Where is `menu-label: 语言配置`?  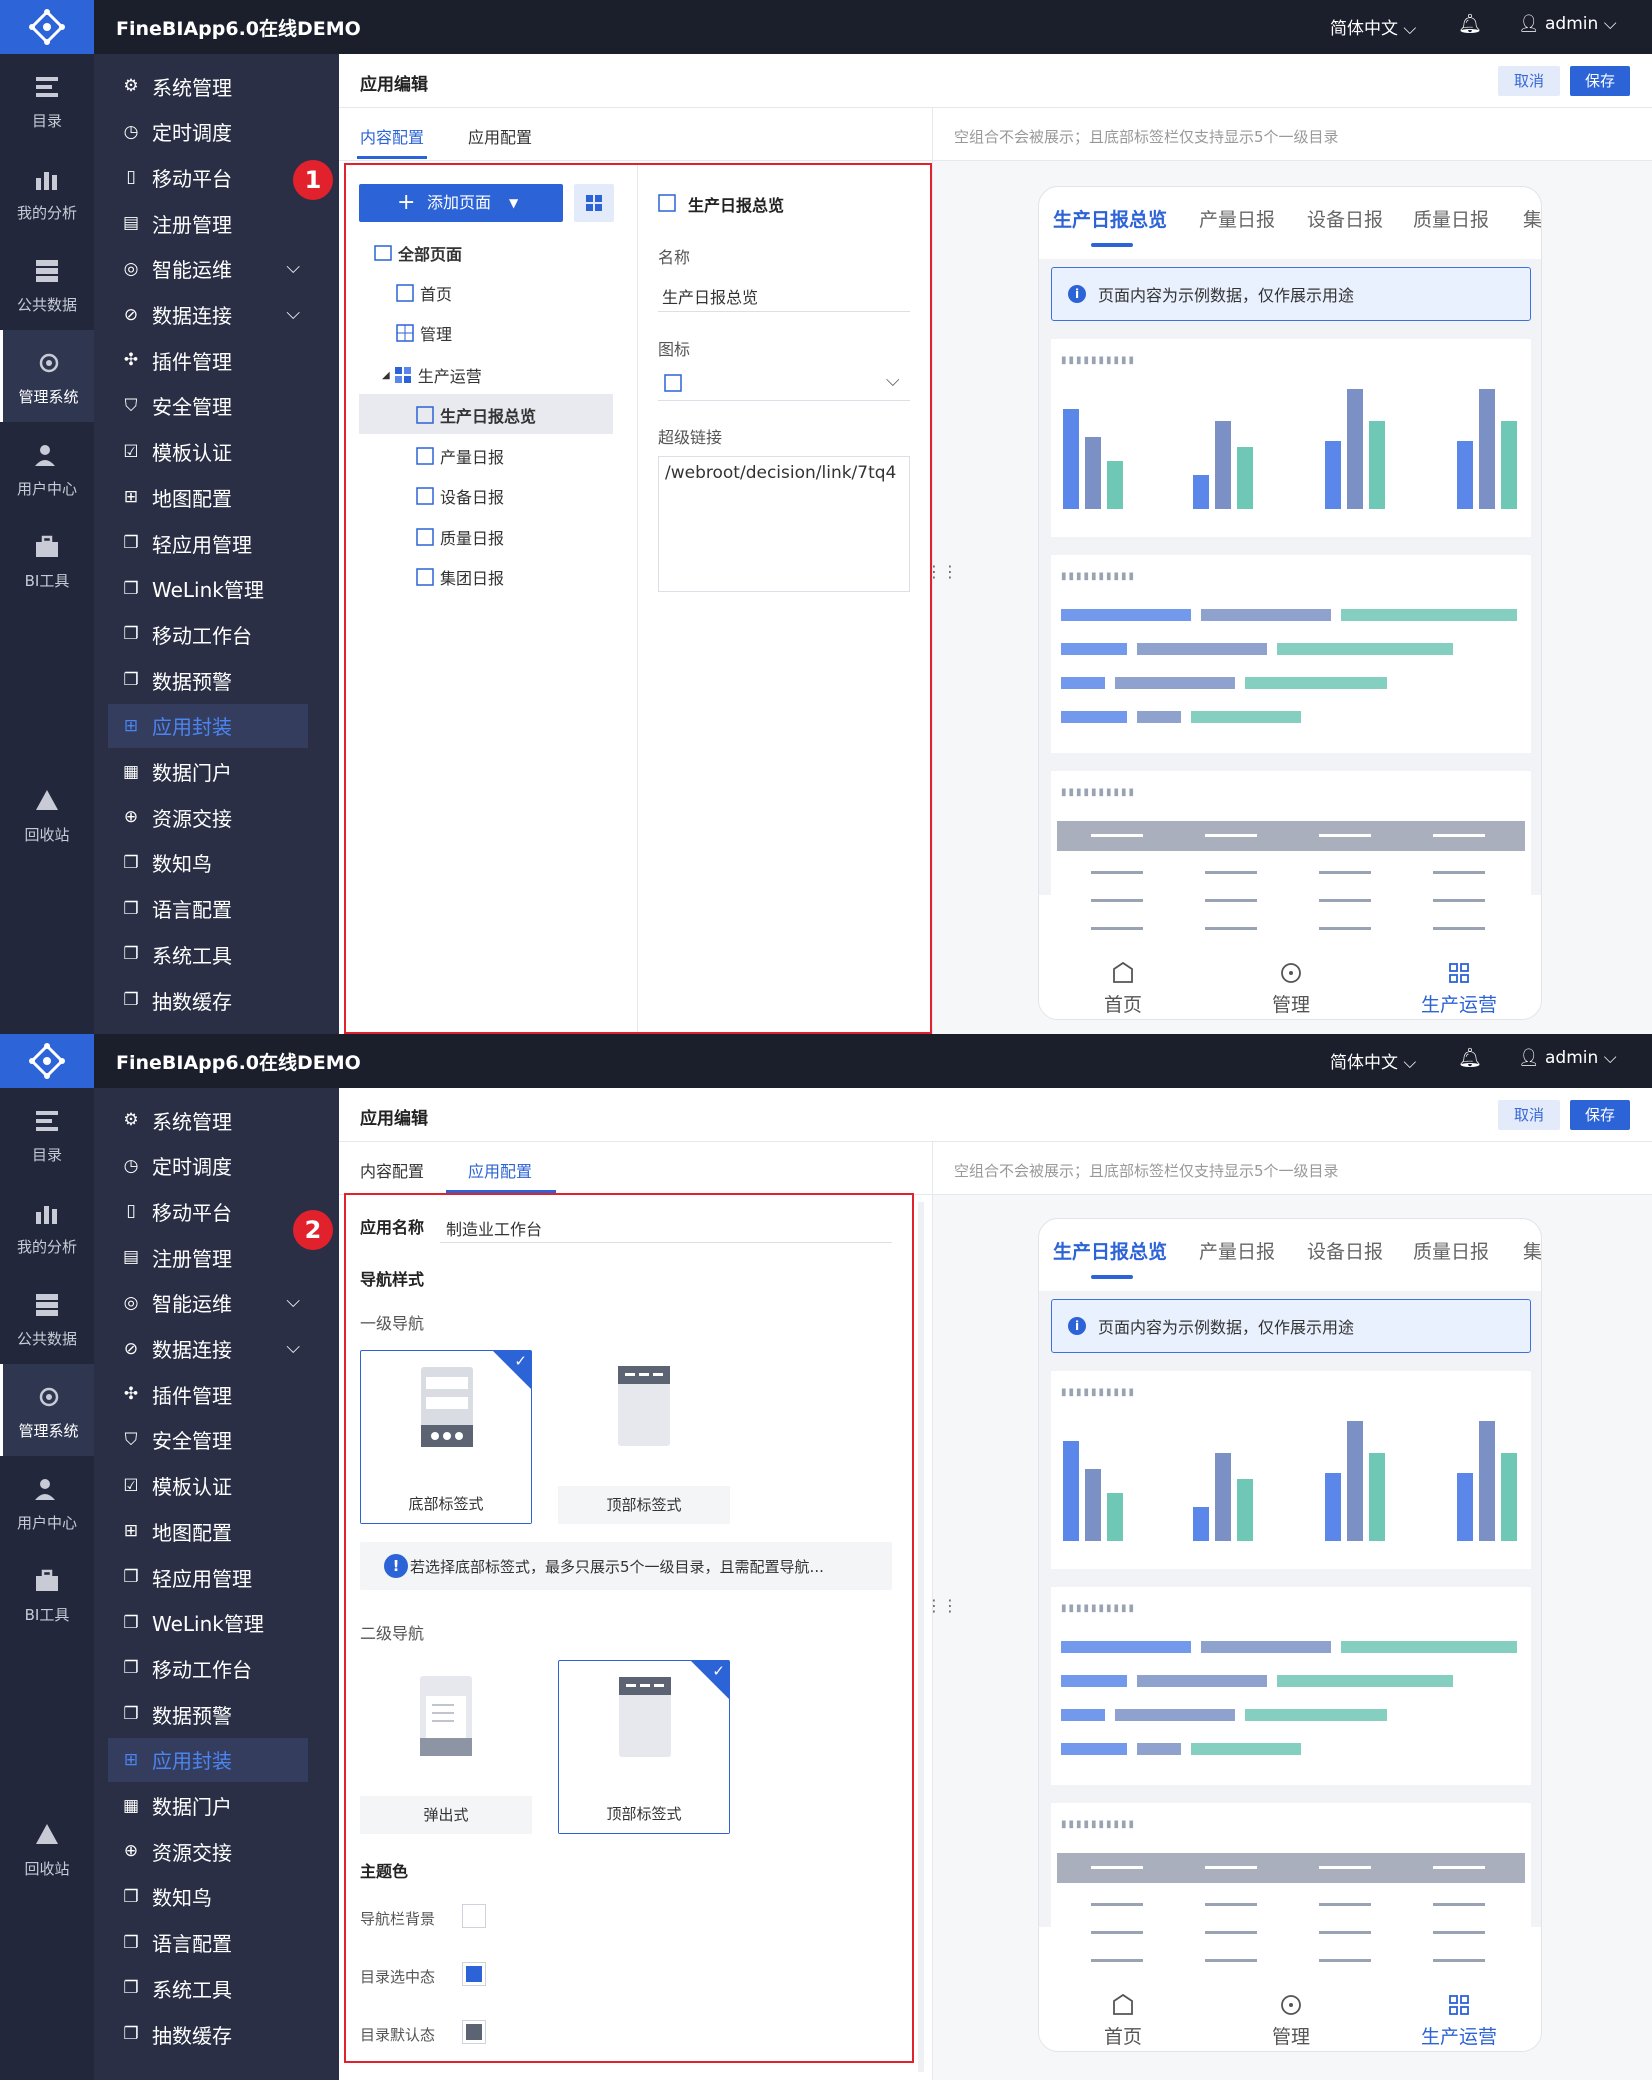 menu-label: 语言配置 is located at coordinates (192, 1944).